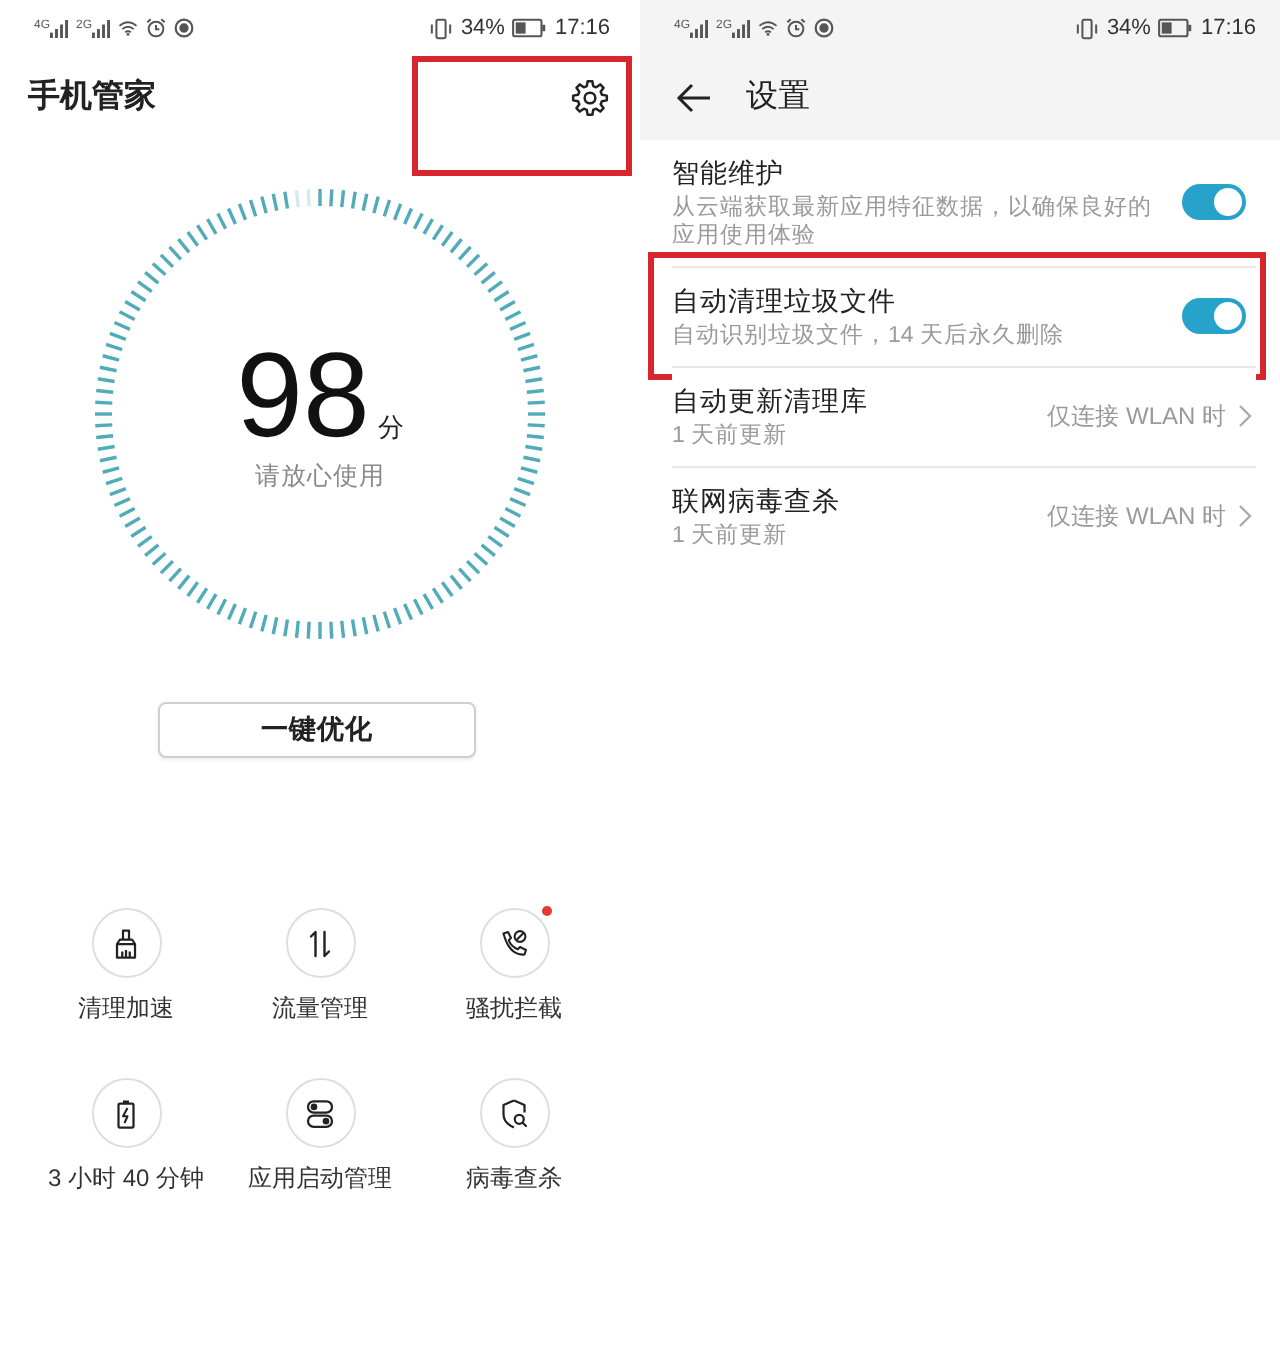 The image size is (1280, 1354). I want to click on shield-search-icon, so click(514, 1113).